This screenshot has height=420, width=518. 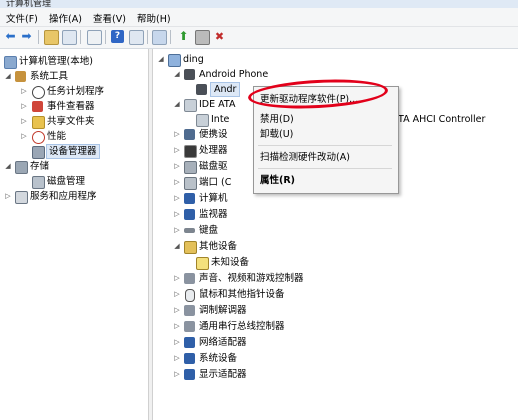 I want to click on sound-icon, so click(x=189, y=278).